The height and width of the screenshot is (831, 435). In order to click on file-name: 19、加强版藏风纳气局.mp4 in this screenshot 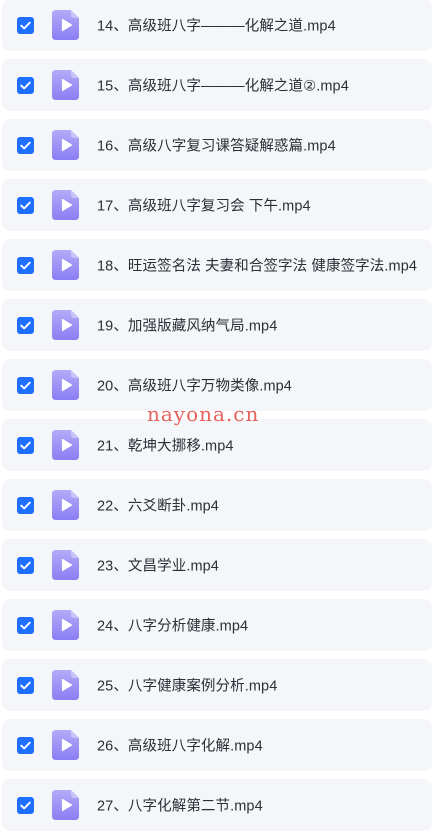, I will do `click(187, 325)`.